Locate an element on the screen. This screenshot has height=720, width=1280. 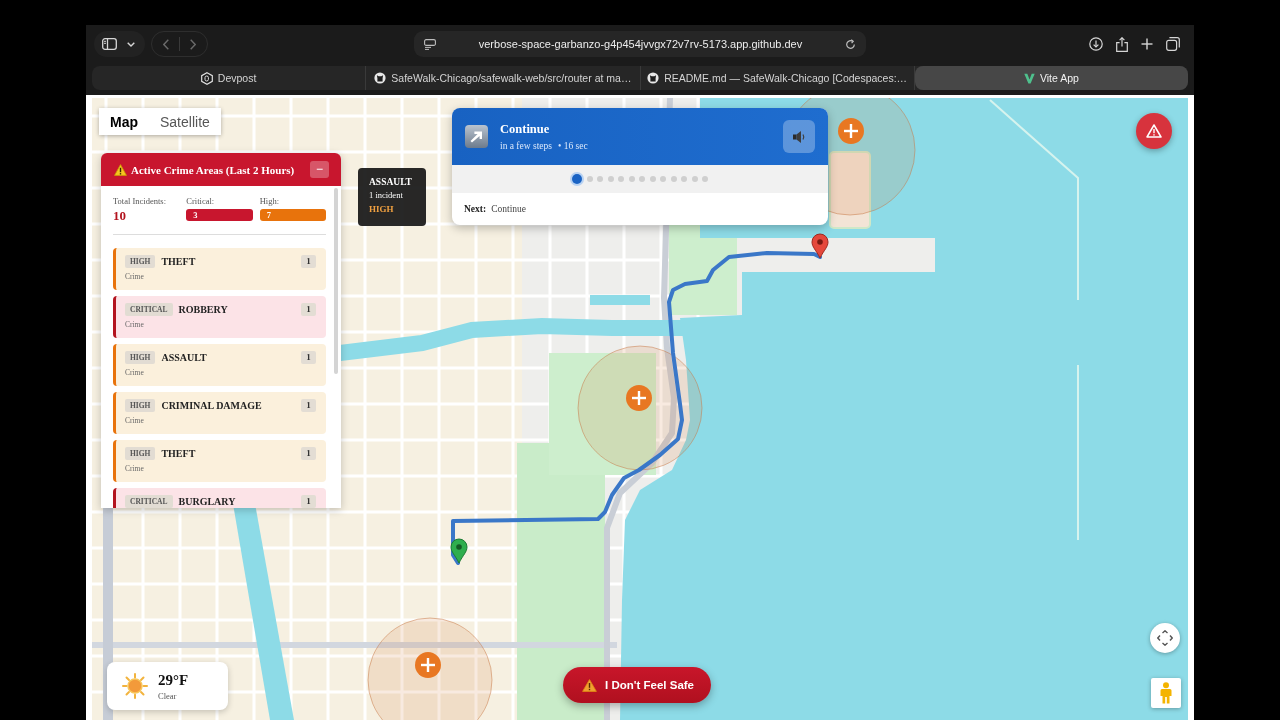
start-pin-icon is located at coordinates (459, 551).